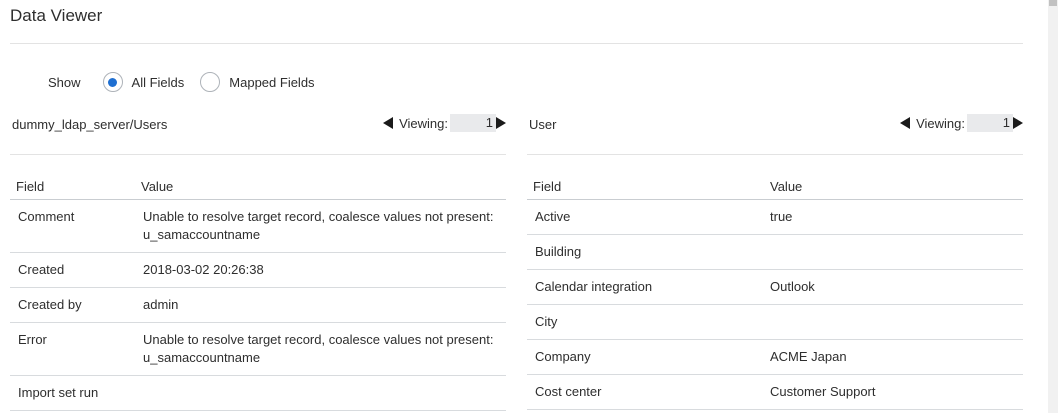 This screenshot has height=413, width=1058. Describe the element at coordinates (210, 82) in the screenshot. I see `mapped-fields-radio` at that location.